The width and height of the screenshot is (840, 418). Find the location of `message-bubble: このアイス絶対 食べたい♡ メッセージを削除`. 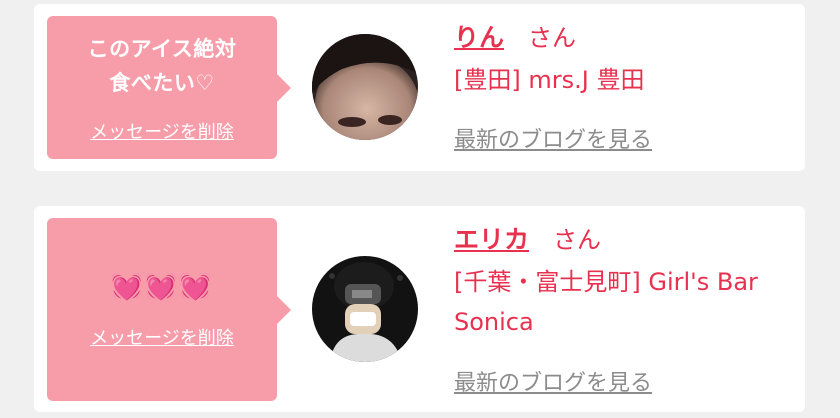

message-bubble: このアイス絶対 食べたい♡ メッセージを削除 is located at coordinates (169, 87).